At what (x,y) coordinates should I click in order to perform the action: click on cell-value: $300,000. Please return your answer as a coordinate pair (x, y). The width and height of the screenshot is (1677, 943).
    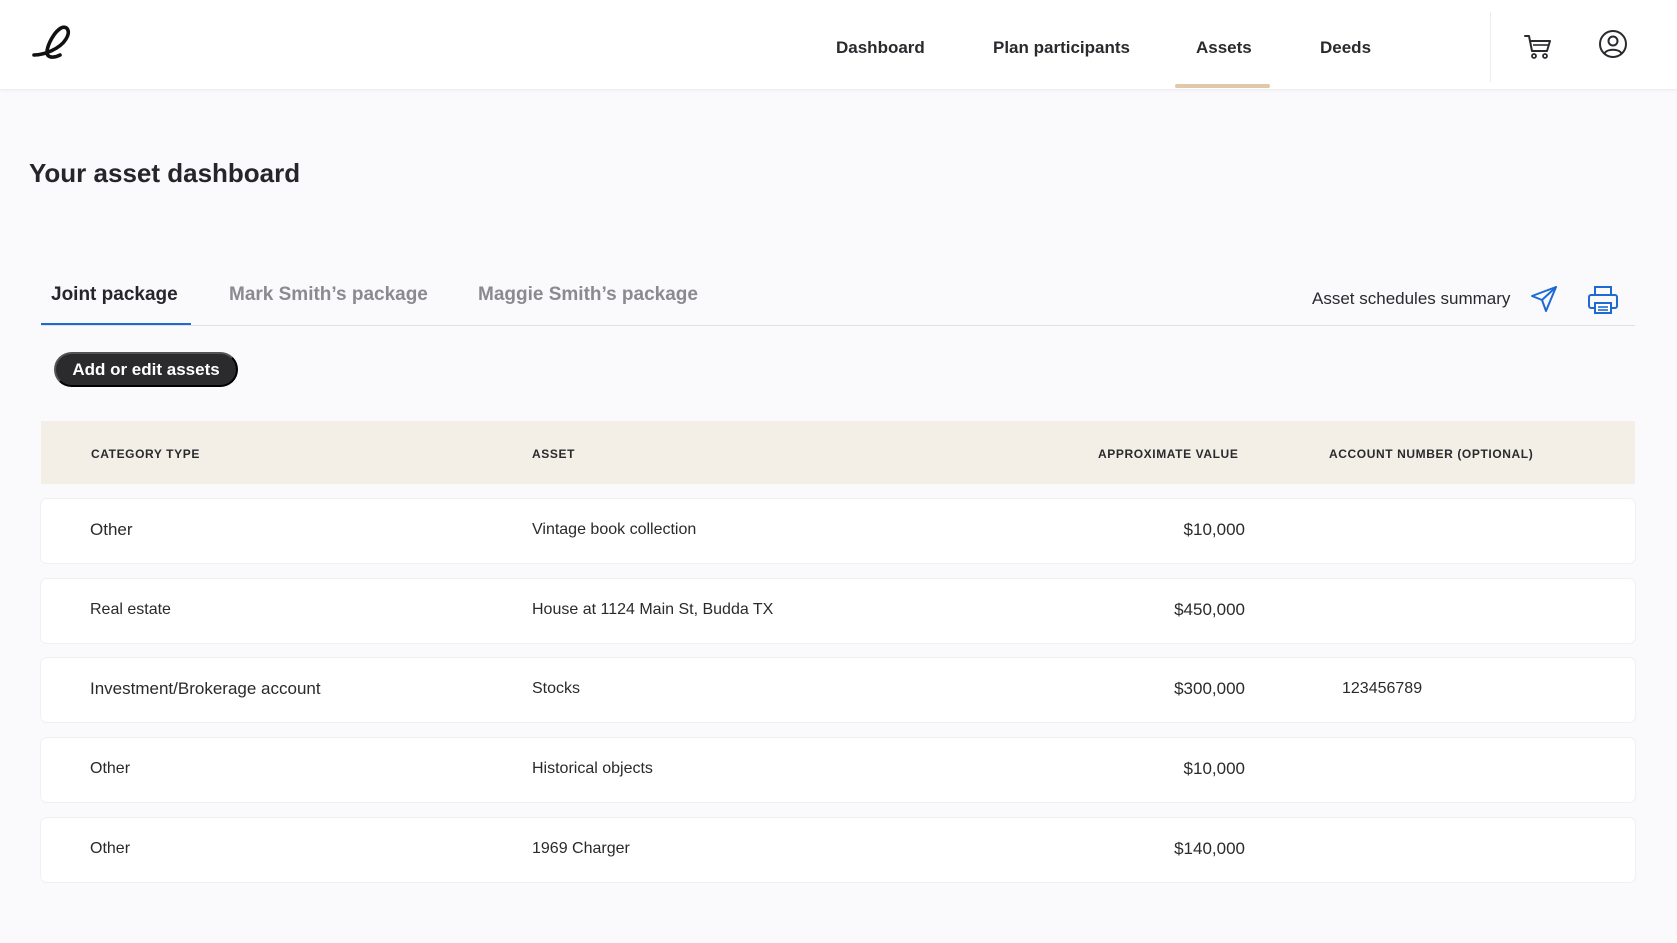
    Looking at the image, I should click on (1209, 688).